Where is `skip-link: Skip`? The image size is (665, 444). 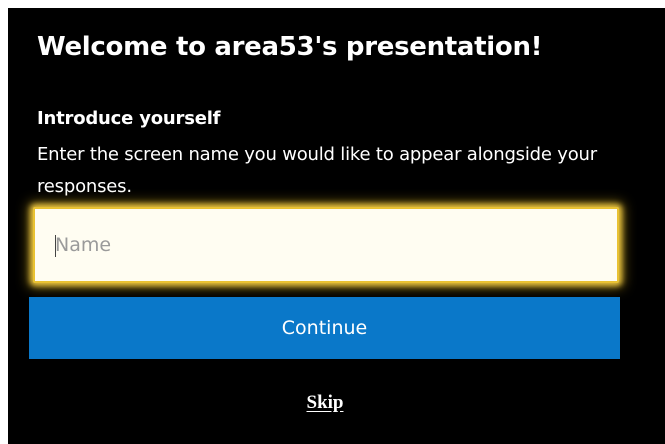 skip-link: Skip is located at coordinates (325, 403).